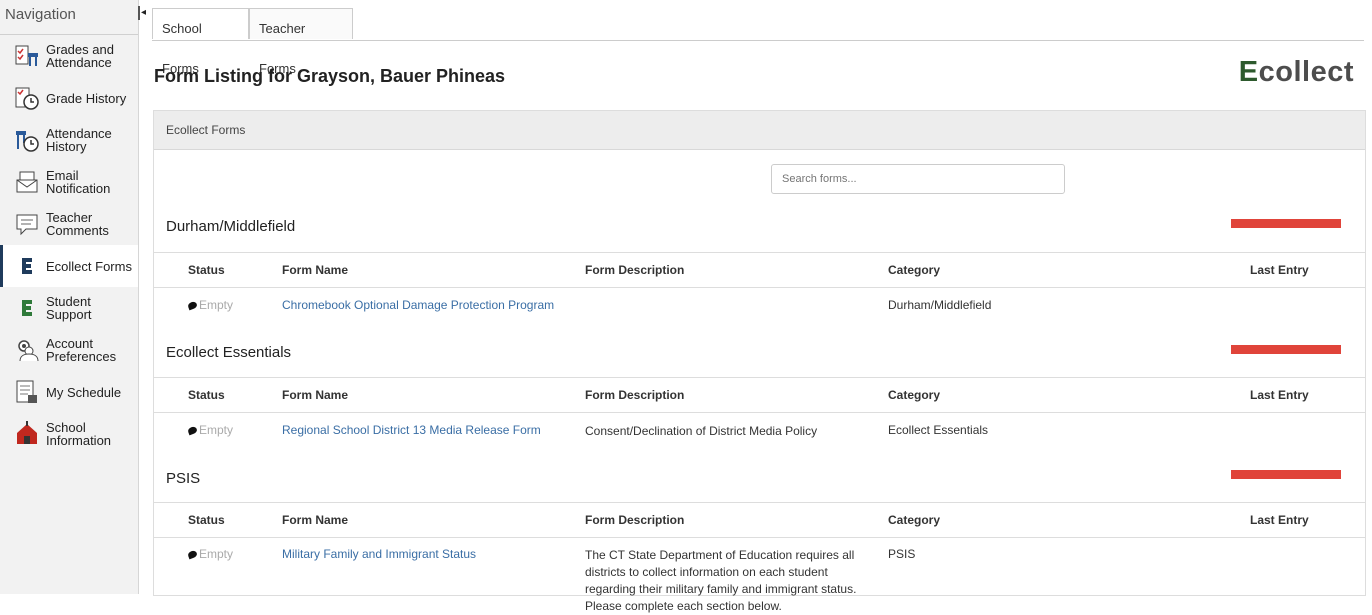 This screenshot has width=1372, height=615. Describe the element at coordinates (79, 140) in the screenshot. I see `sidebar-item-label: Attendance History` at that location.